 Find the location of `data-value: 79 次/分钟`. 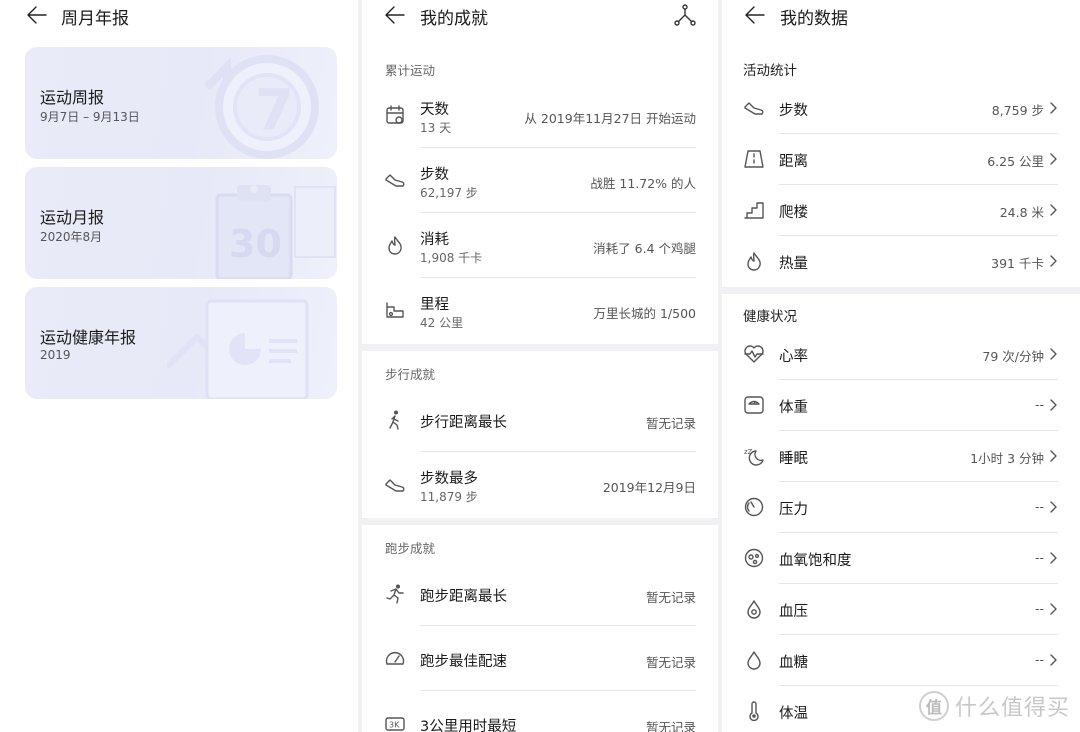

data-value: 79 次/分钟 is located at coordinates (1013, 356).